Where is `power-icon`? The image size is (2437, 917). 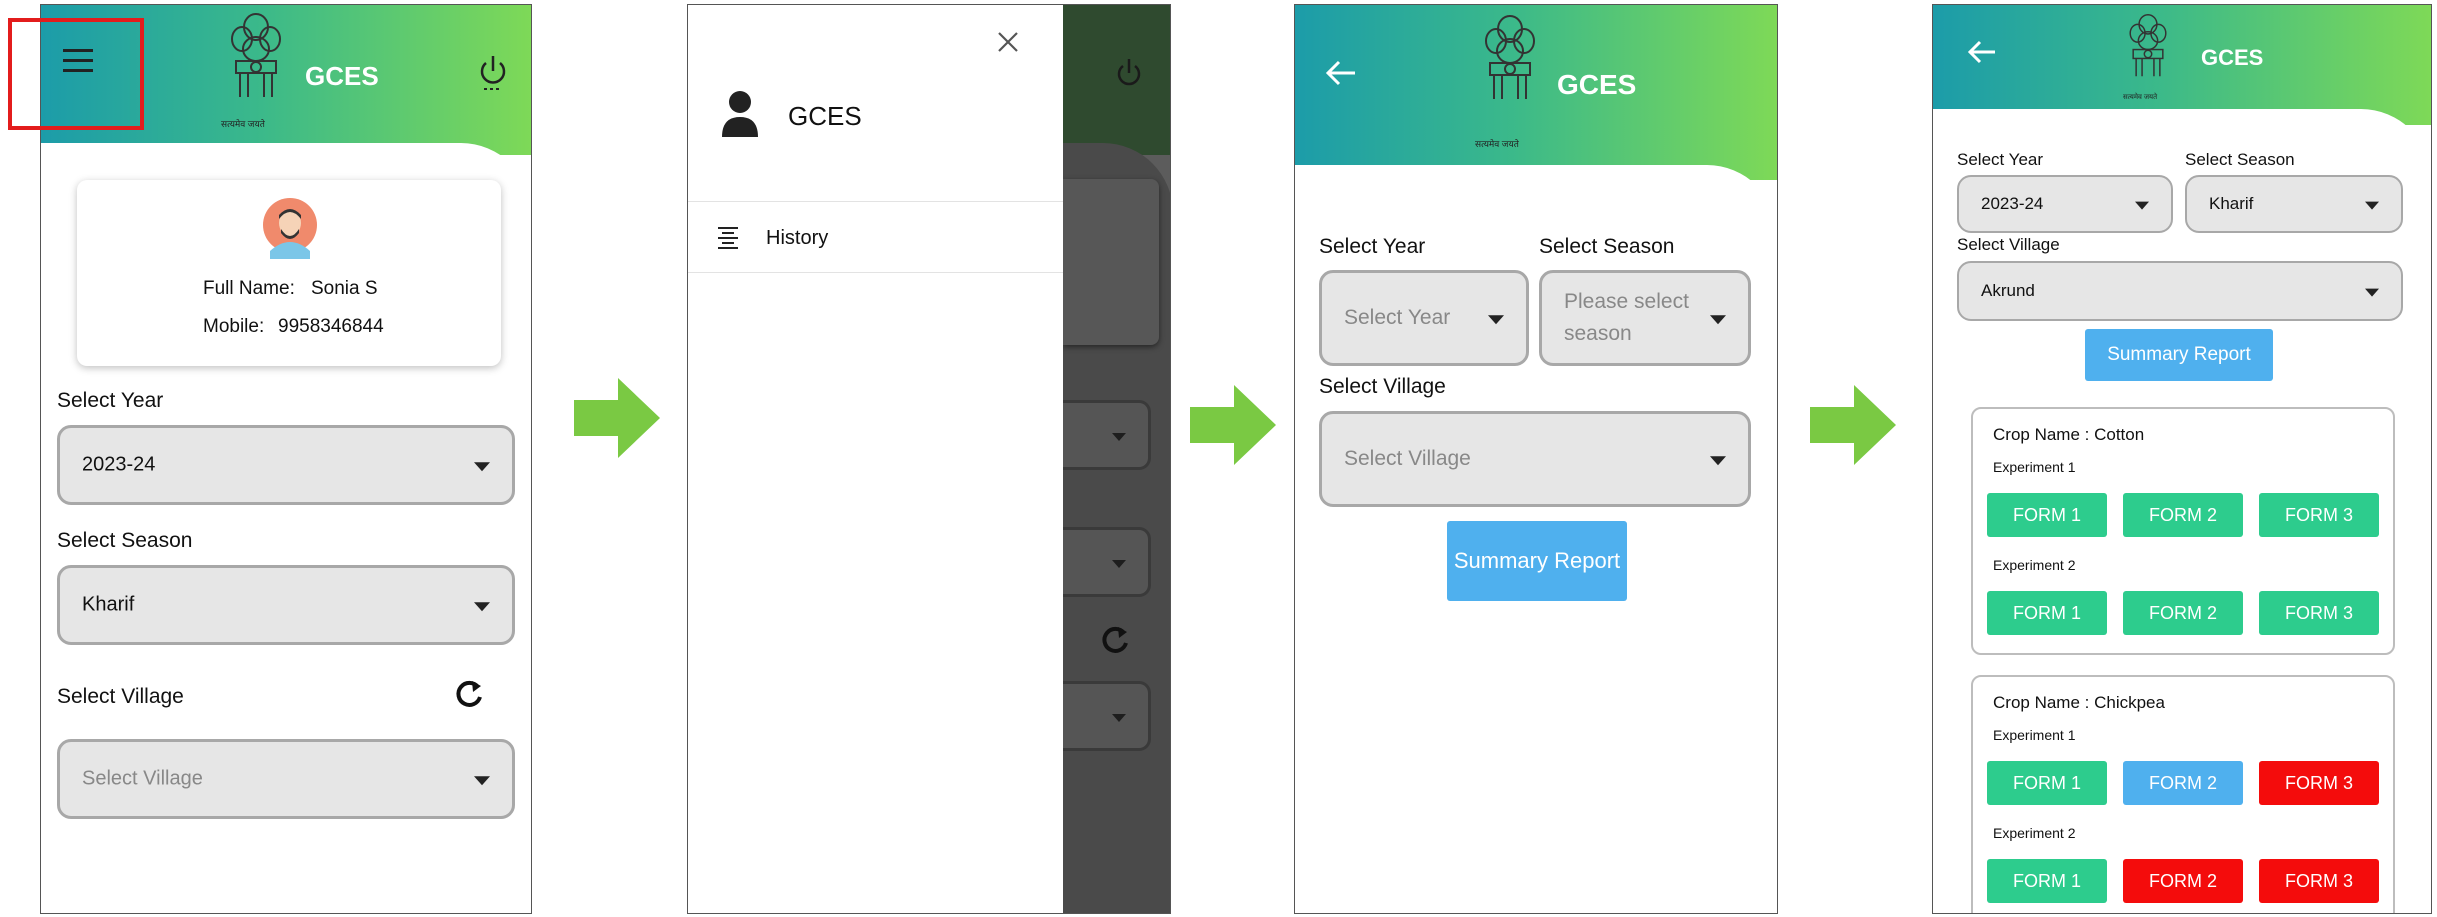
power-icon is located at coordinates (493, 74).